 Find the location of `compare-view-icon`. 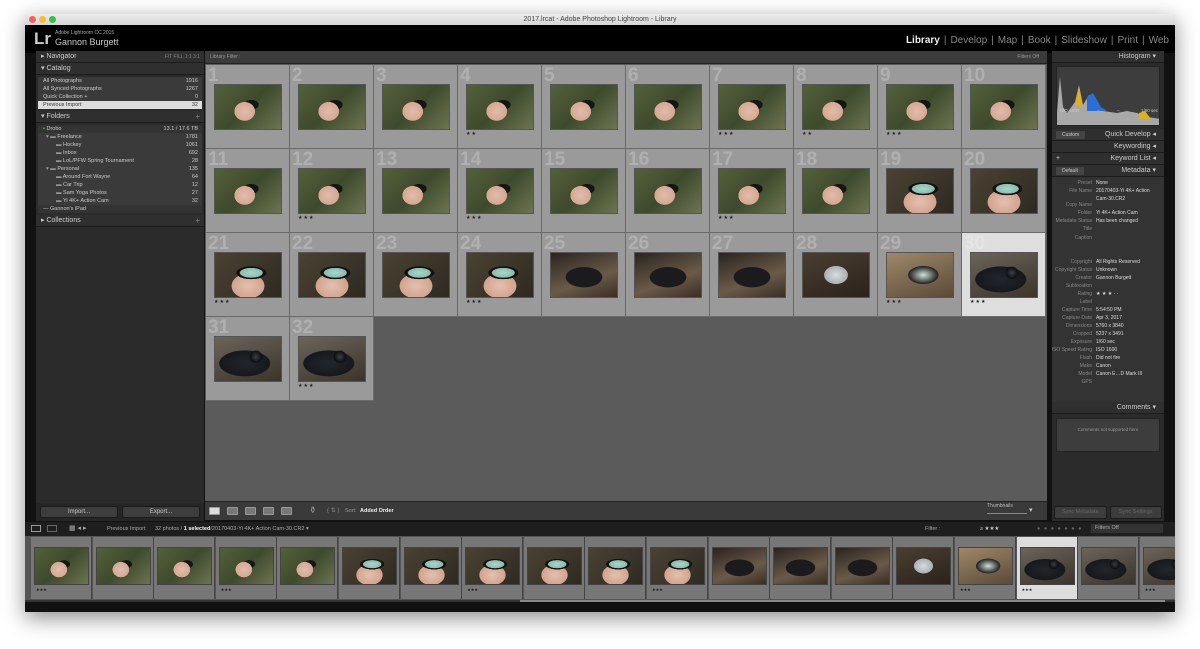

compare-view-icon is located at coordinates (250, 511).